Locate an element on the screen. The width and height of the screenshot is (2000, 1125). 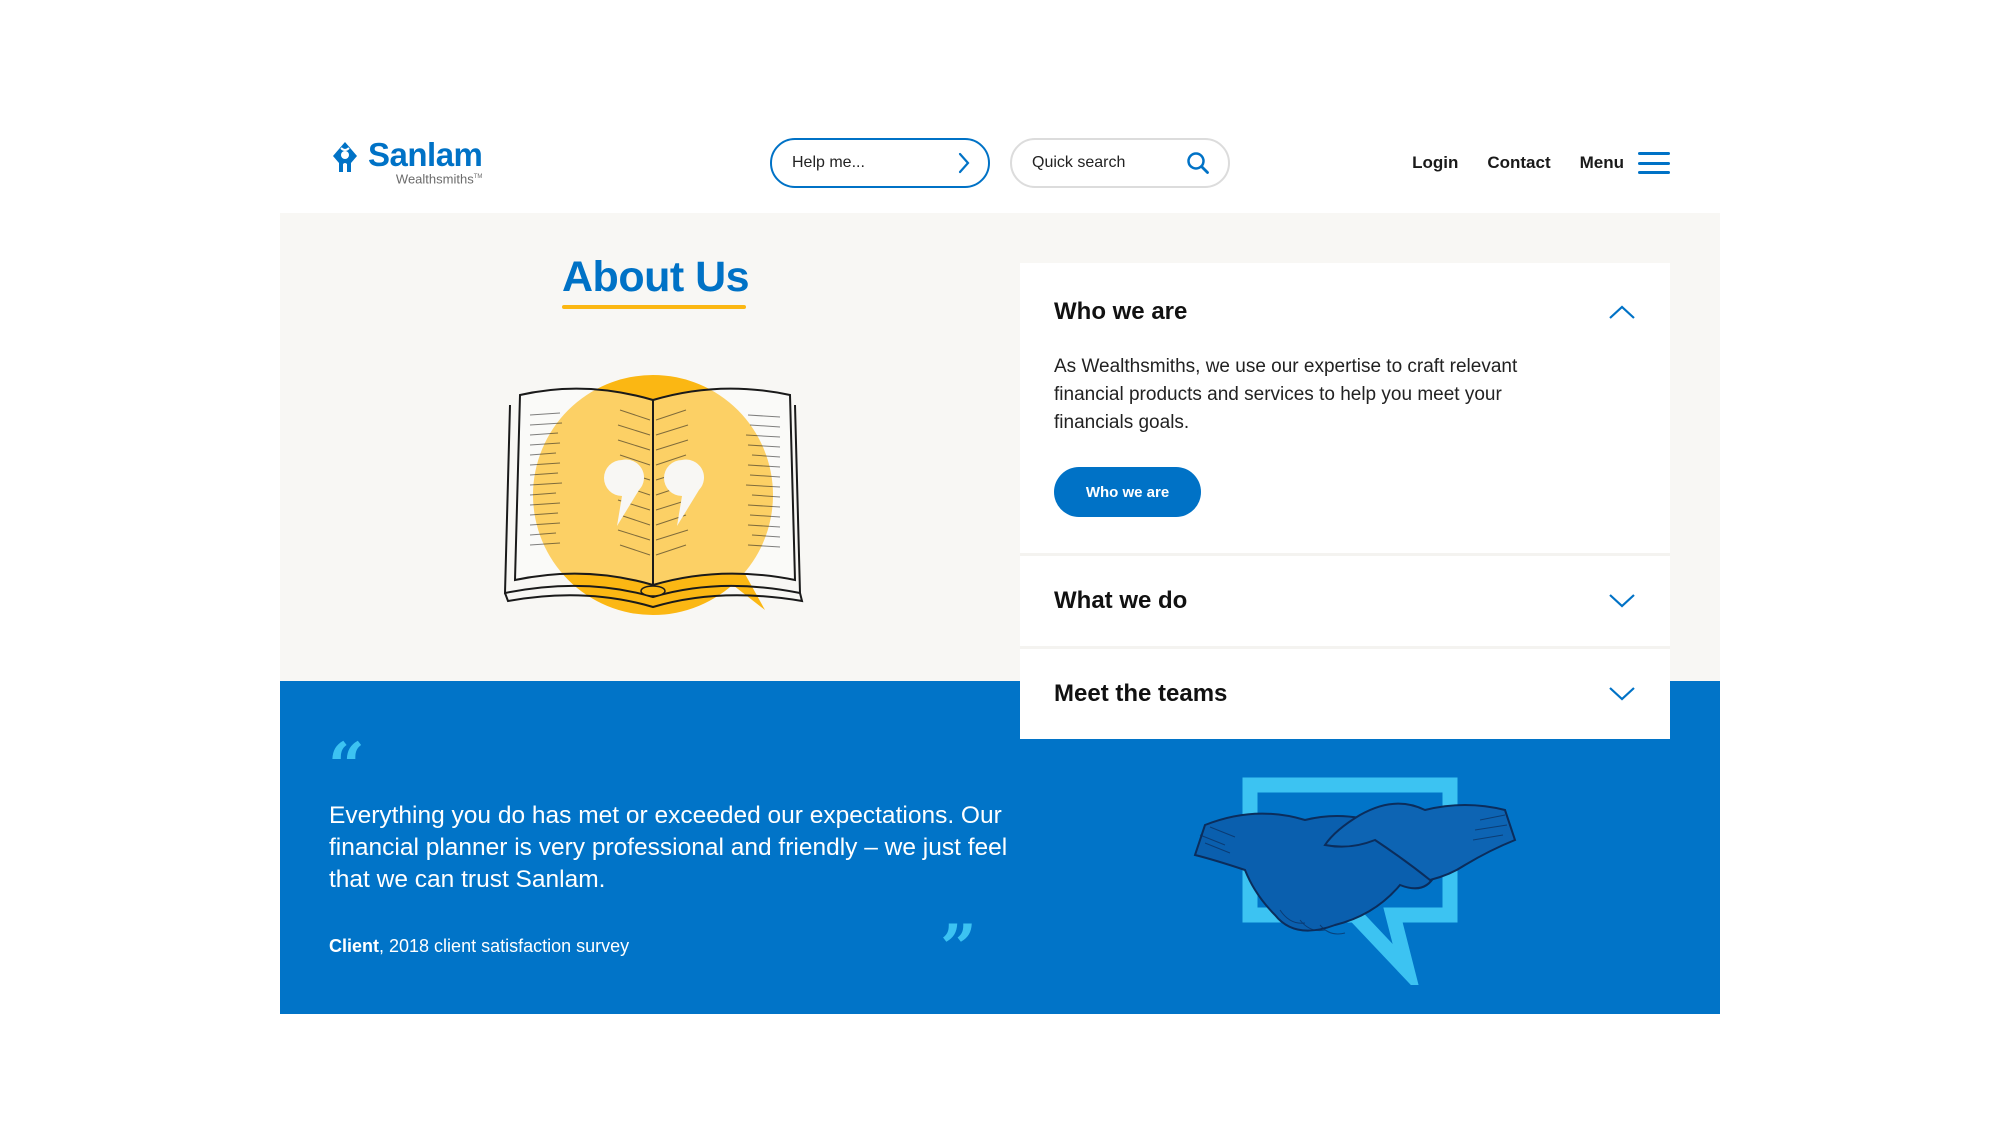
quick-search-input is located at coordinates (1102, 163).